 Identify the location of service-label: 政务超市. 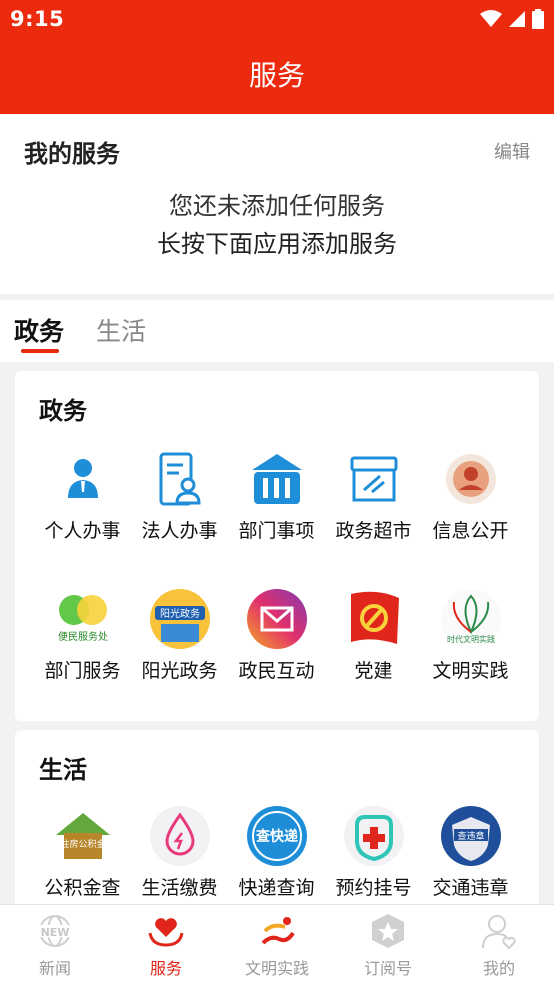
(373, 531).